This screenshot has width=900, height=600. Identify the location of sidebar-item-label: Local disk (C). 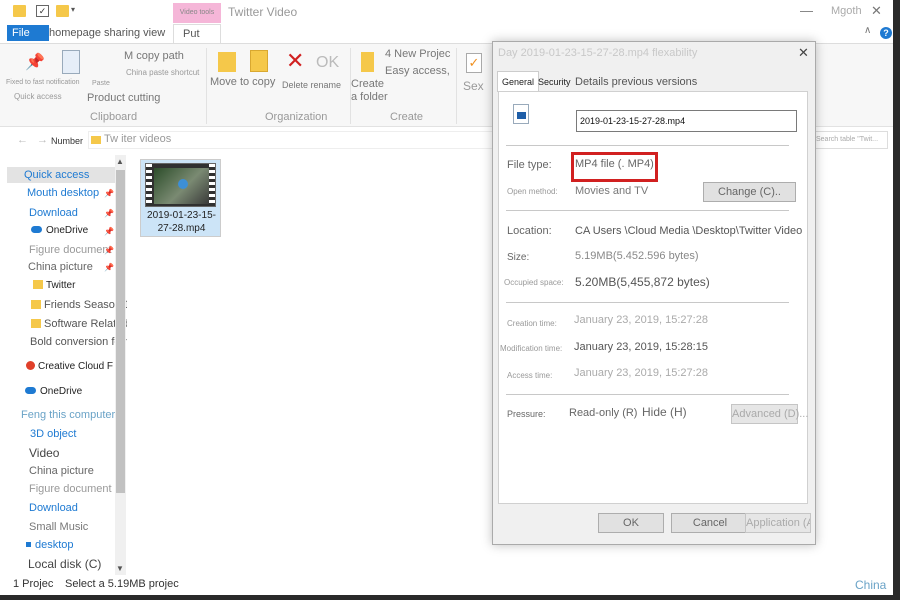
(65, 564).